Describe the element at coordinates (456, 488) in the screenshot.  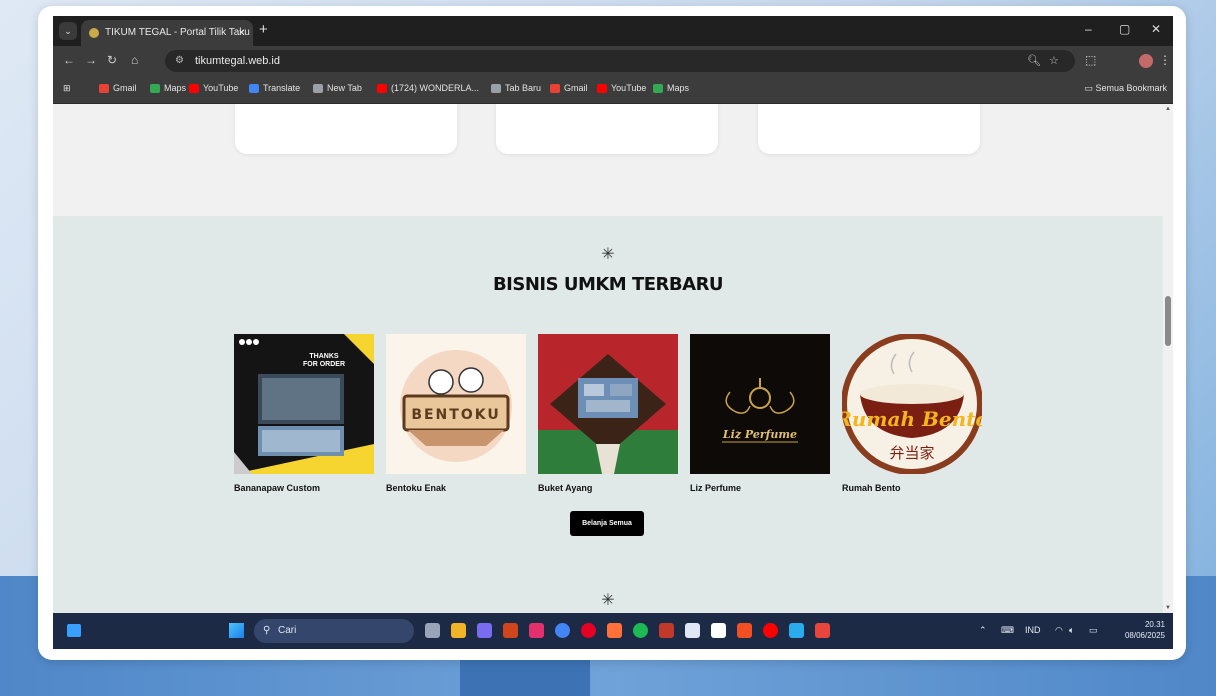
I see `product-name: Bentoku Enak` at that location.